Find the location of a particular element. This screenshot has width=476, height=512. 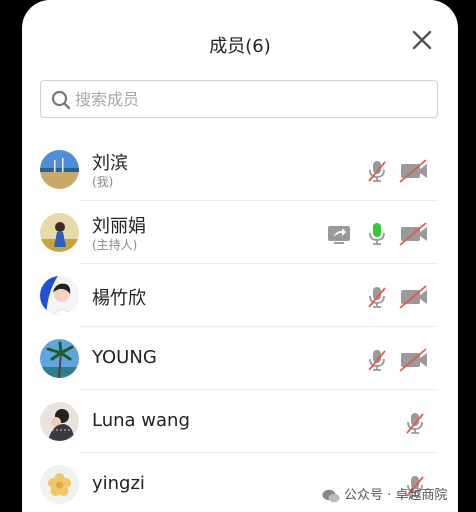

list-item: 刘滨 (我) is located at coordinates (240, 169).